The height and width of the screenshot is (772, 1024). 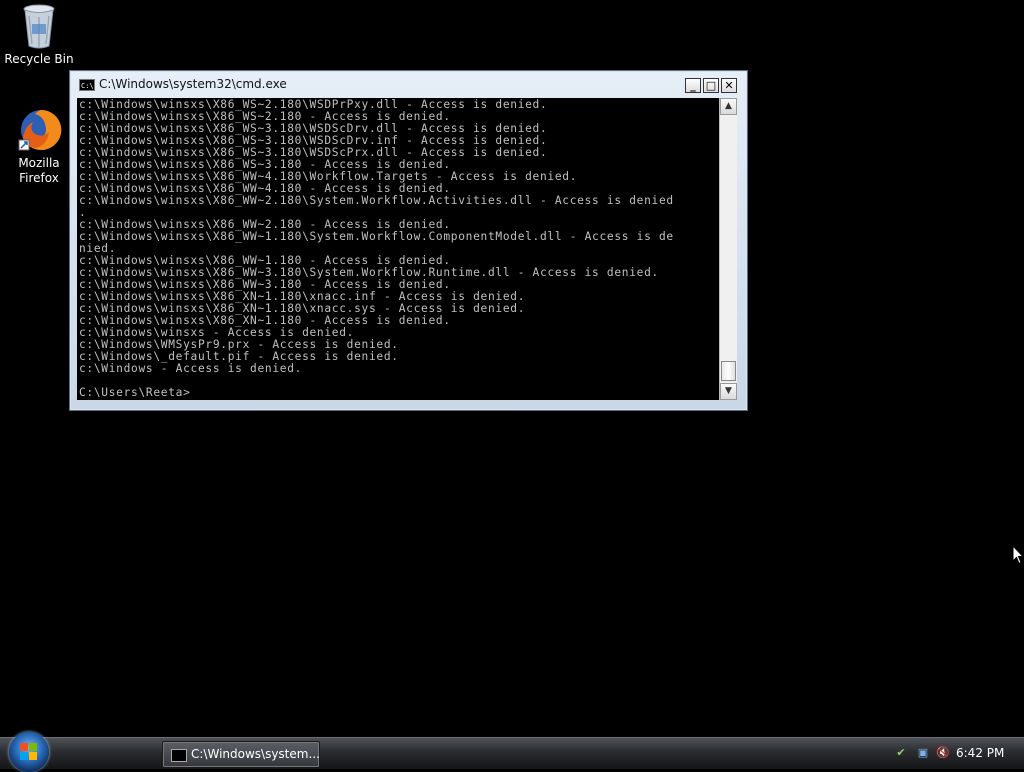 What do you see at coordinates (179, 755) in the screenshot?
I see `cmd-taskbar-icon` at bounding box center [179, 755].